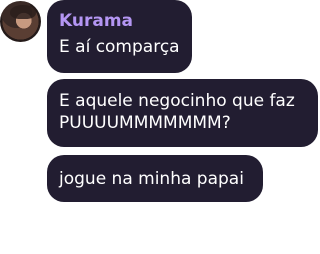  Describe the element at coordinates (20, 21) in the screenshot. I see `avatar` at that location.